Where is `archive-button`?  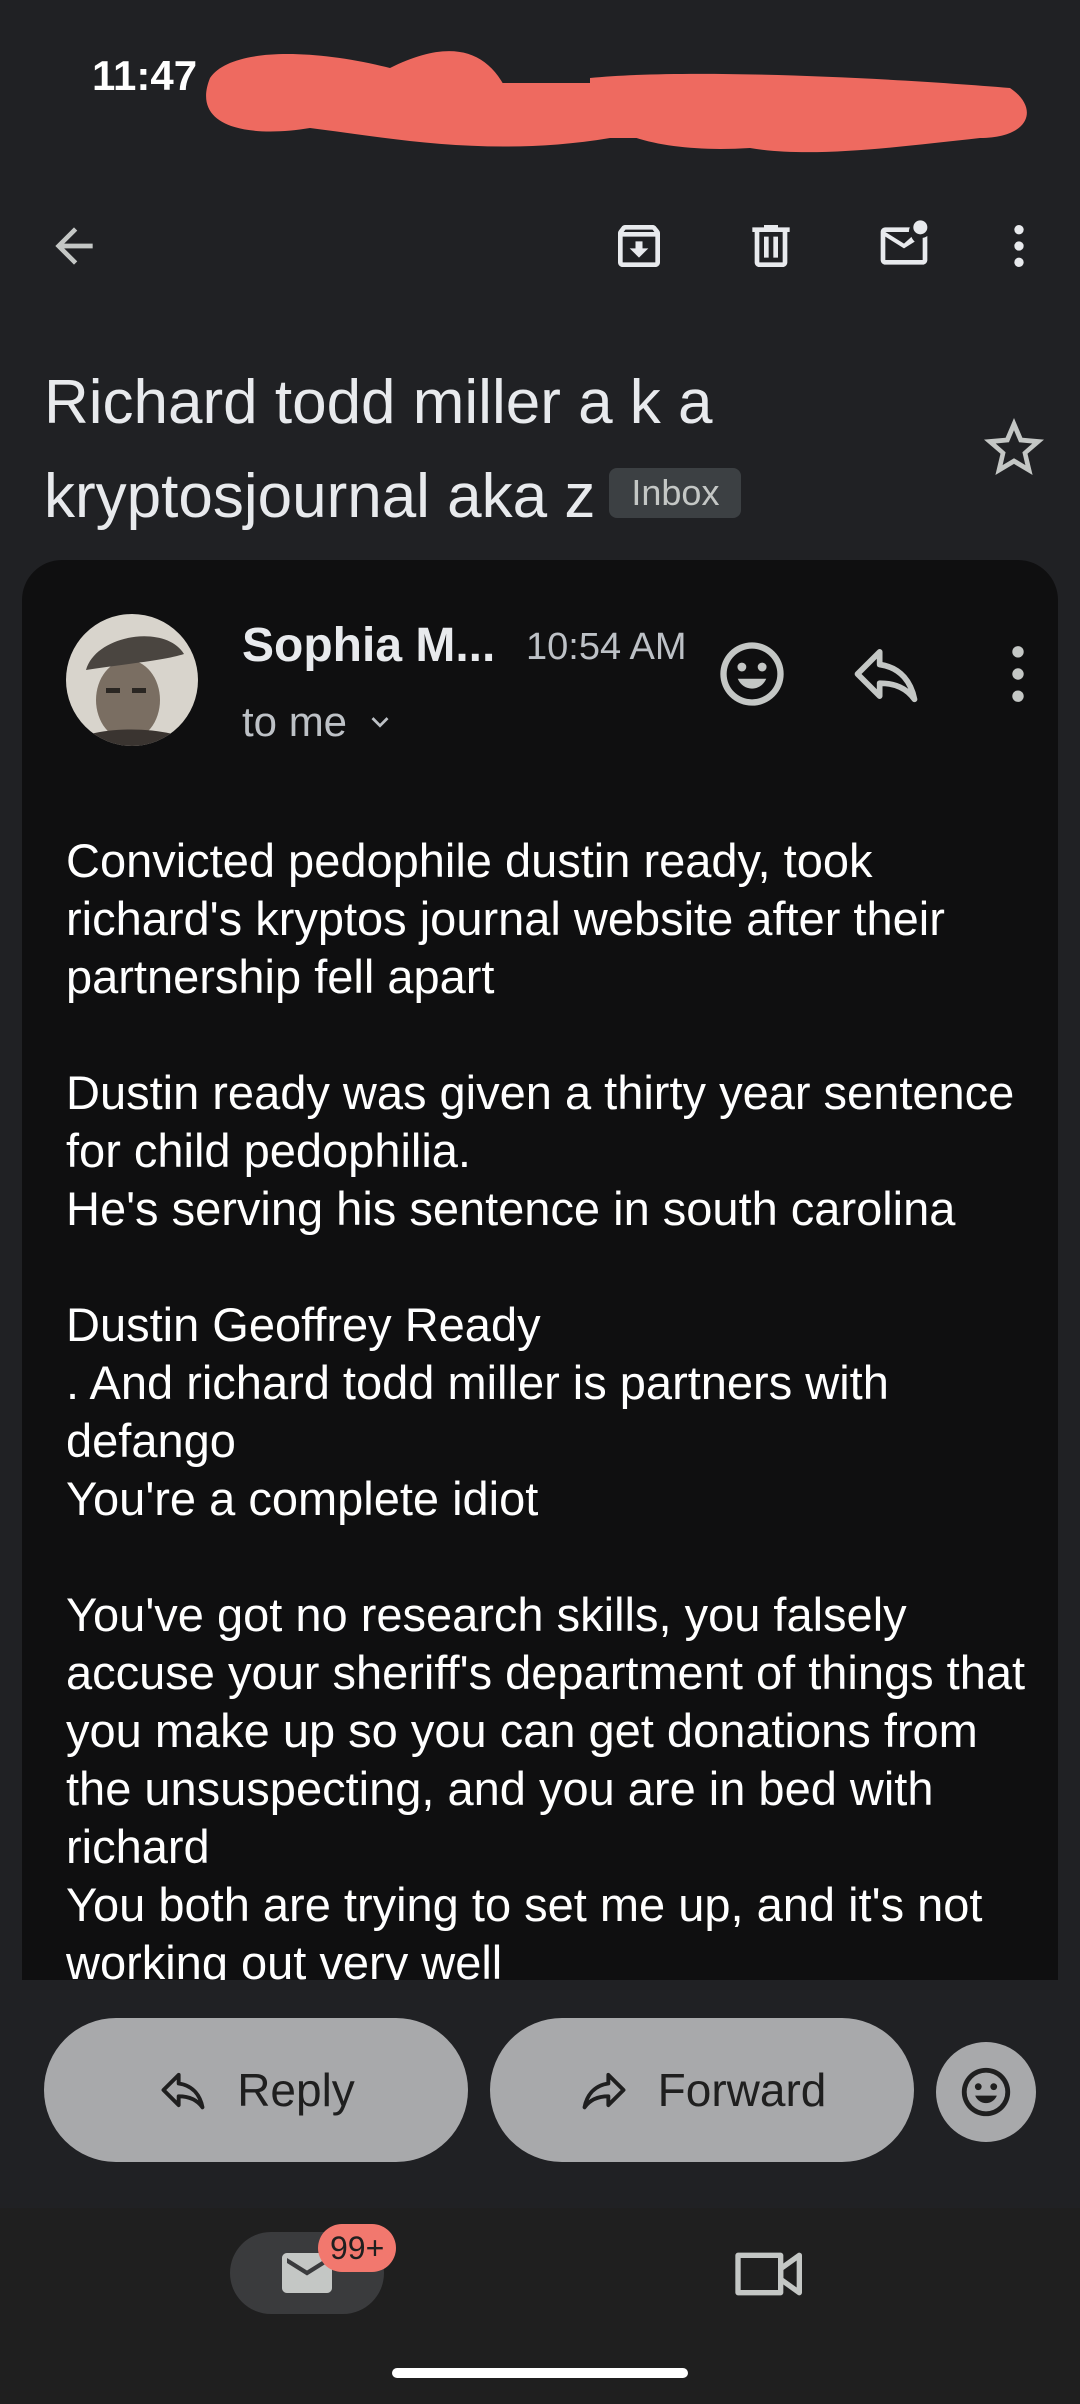 archive-button is located at coordinates (639, 246).